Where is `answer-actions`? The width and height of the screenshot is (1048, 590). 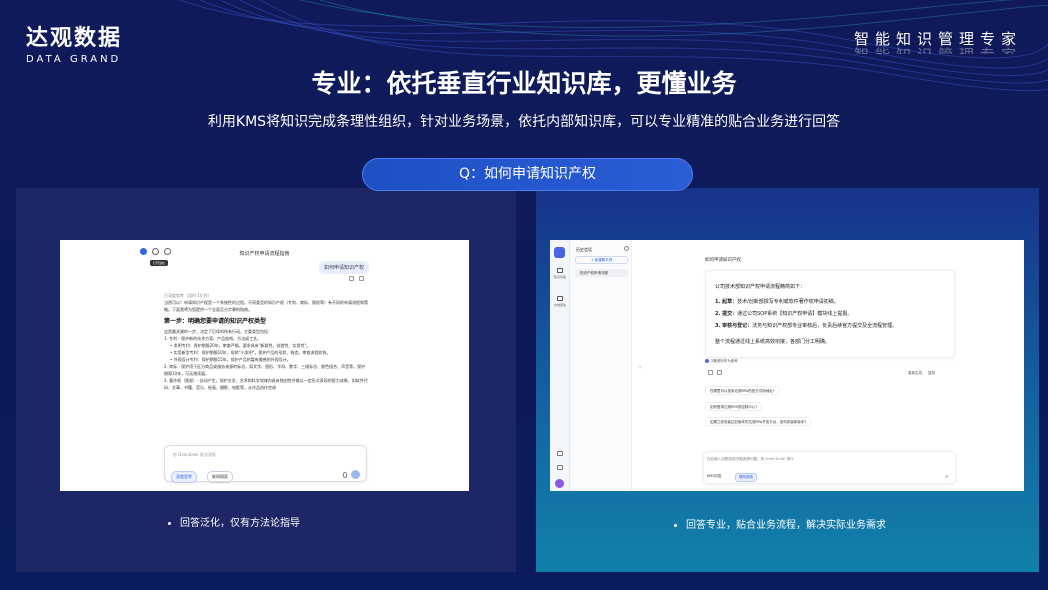 answer-actions is located at coordinates (715, 372).